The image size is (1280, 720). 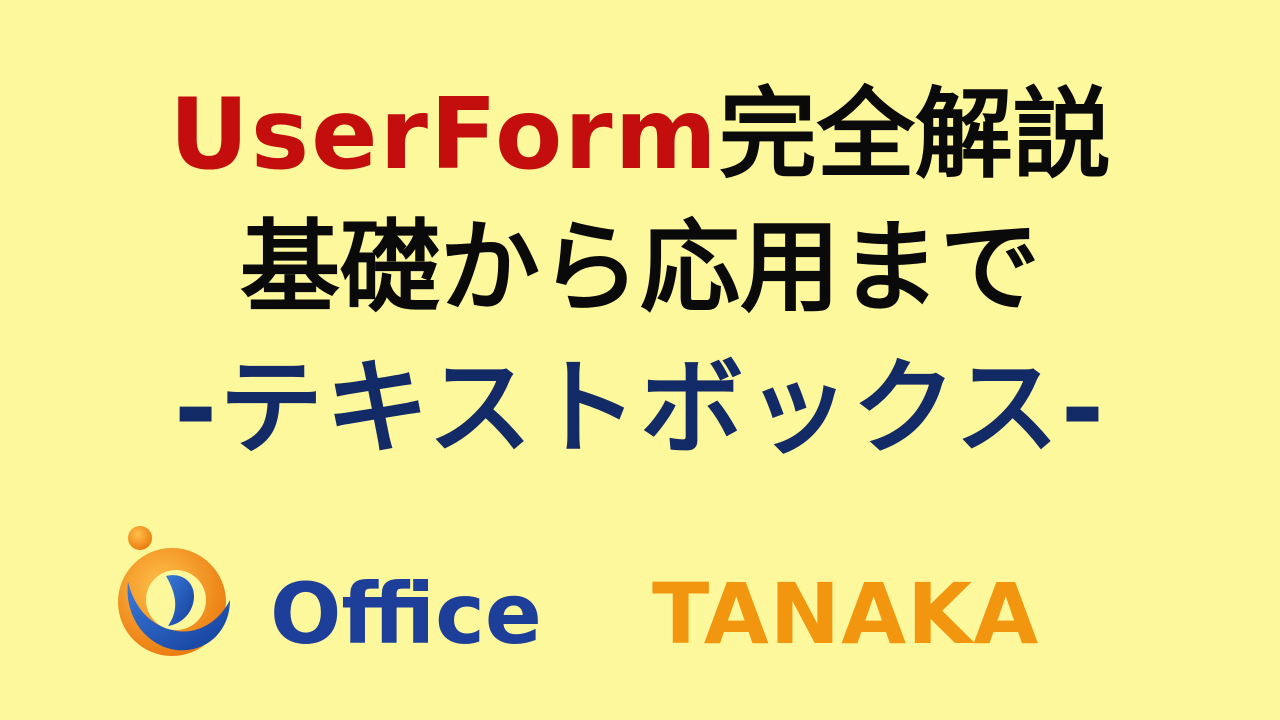 I want to click on title-line-1: UserForm完全解説, so click(x=640, y=135).